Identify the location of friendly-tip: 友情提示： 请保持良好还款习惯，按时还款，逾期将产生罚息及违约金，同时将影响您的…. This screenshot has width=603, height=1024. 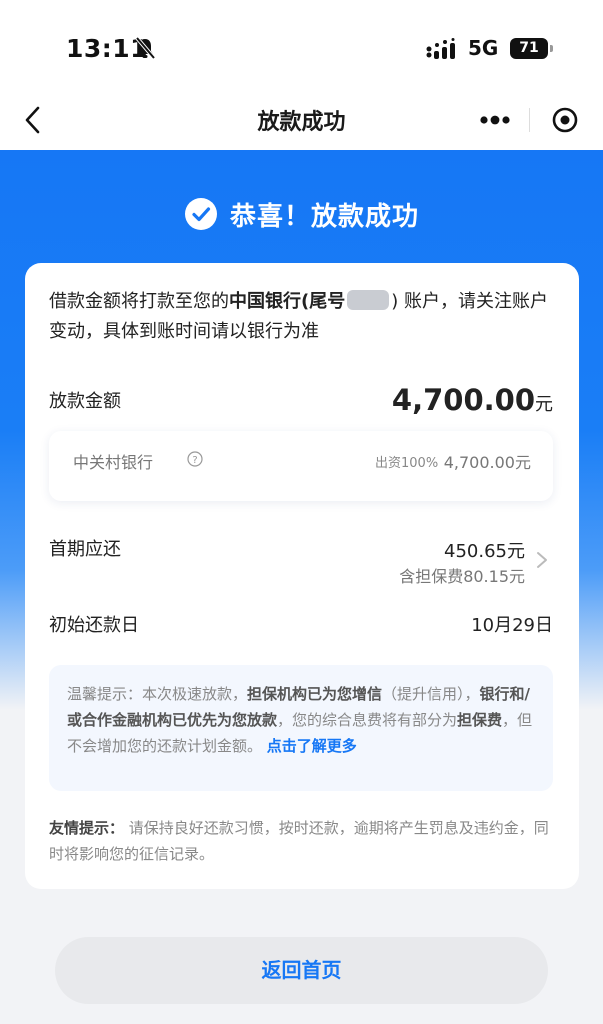
(304, 841).